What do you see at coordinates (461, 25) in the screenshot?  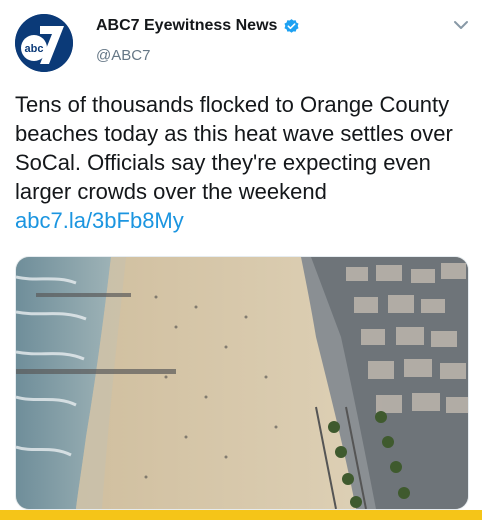 I see `chevron-down-icon` at bounding box center [461, 25].